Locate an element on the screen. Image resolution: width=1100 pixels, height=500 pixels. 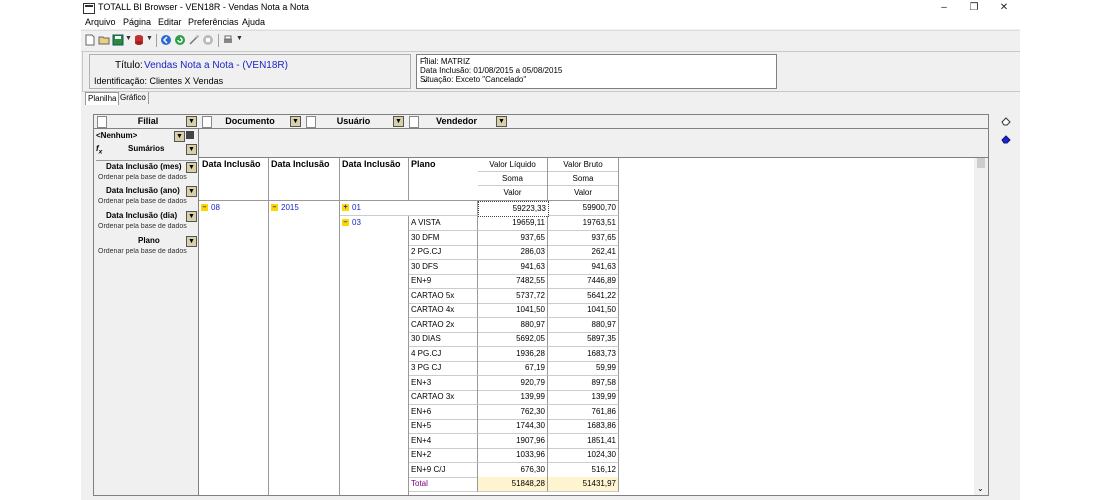
valor-liquido-cell: 5737,72 is located at coordinates (513, 296).